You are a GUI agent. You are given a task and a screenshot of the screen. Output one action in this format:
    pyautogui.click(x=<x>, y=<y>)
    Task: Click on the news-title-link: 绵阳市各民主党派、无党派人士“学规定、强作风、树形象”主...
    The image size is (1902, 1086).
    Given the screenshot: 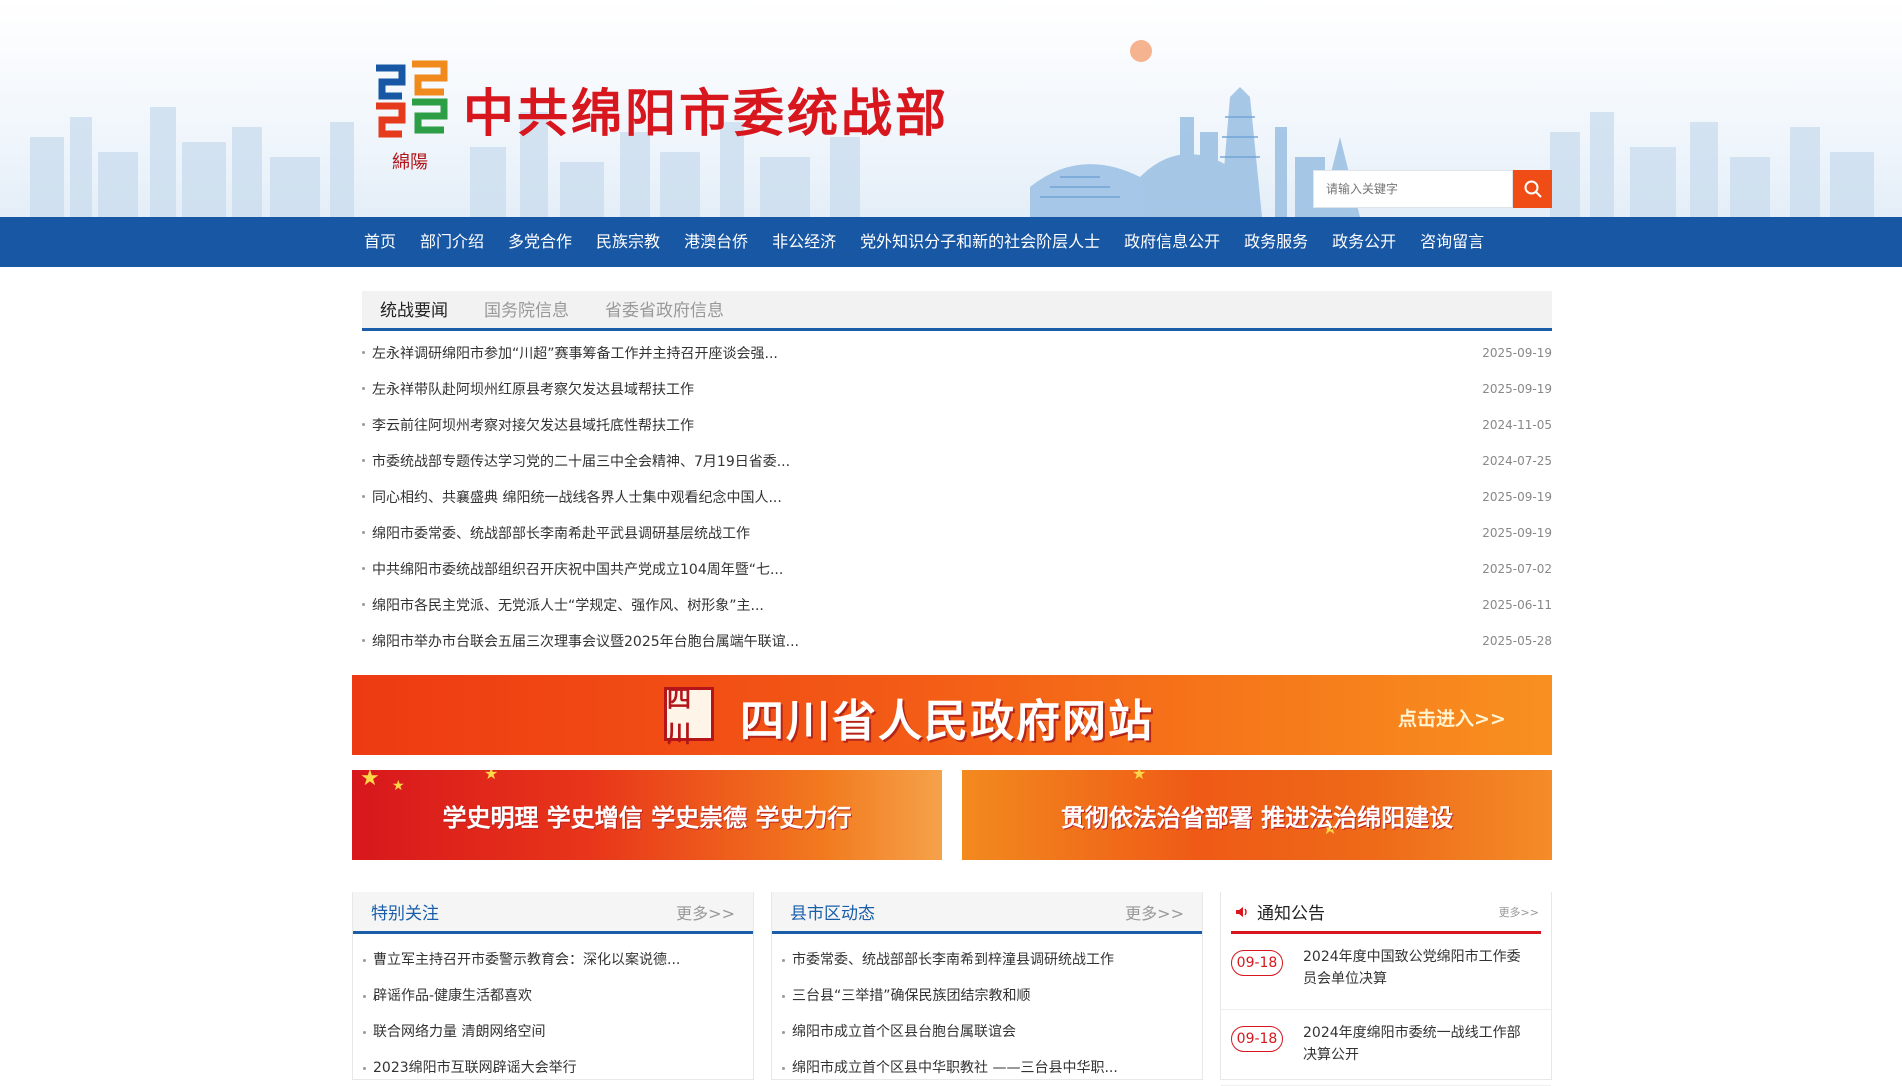 What is the action you would take?
    pyautogui.click(x=563, y=605)
    